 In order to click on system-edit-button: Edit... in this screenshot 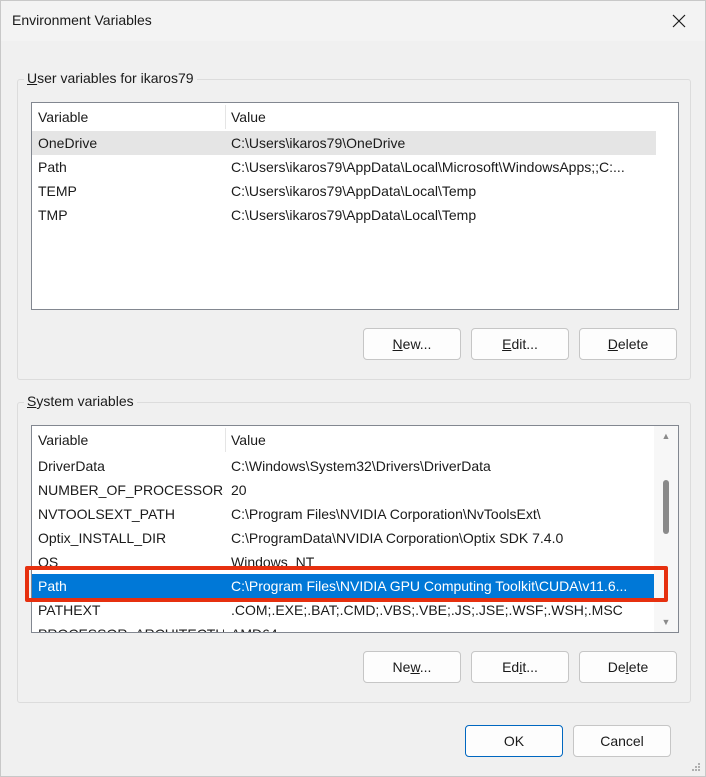, I will do `click(520, 667)`.